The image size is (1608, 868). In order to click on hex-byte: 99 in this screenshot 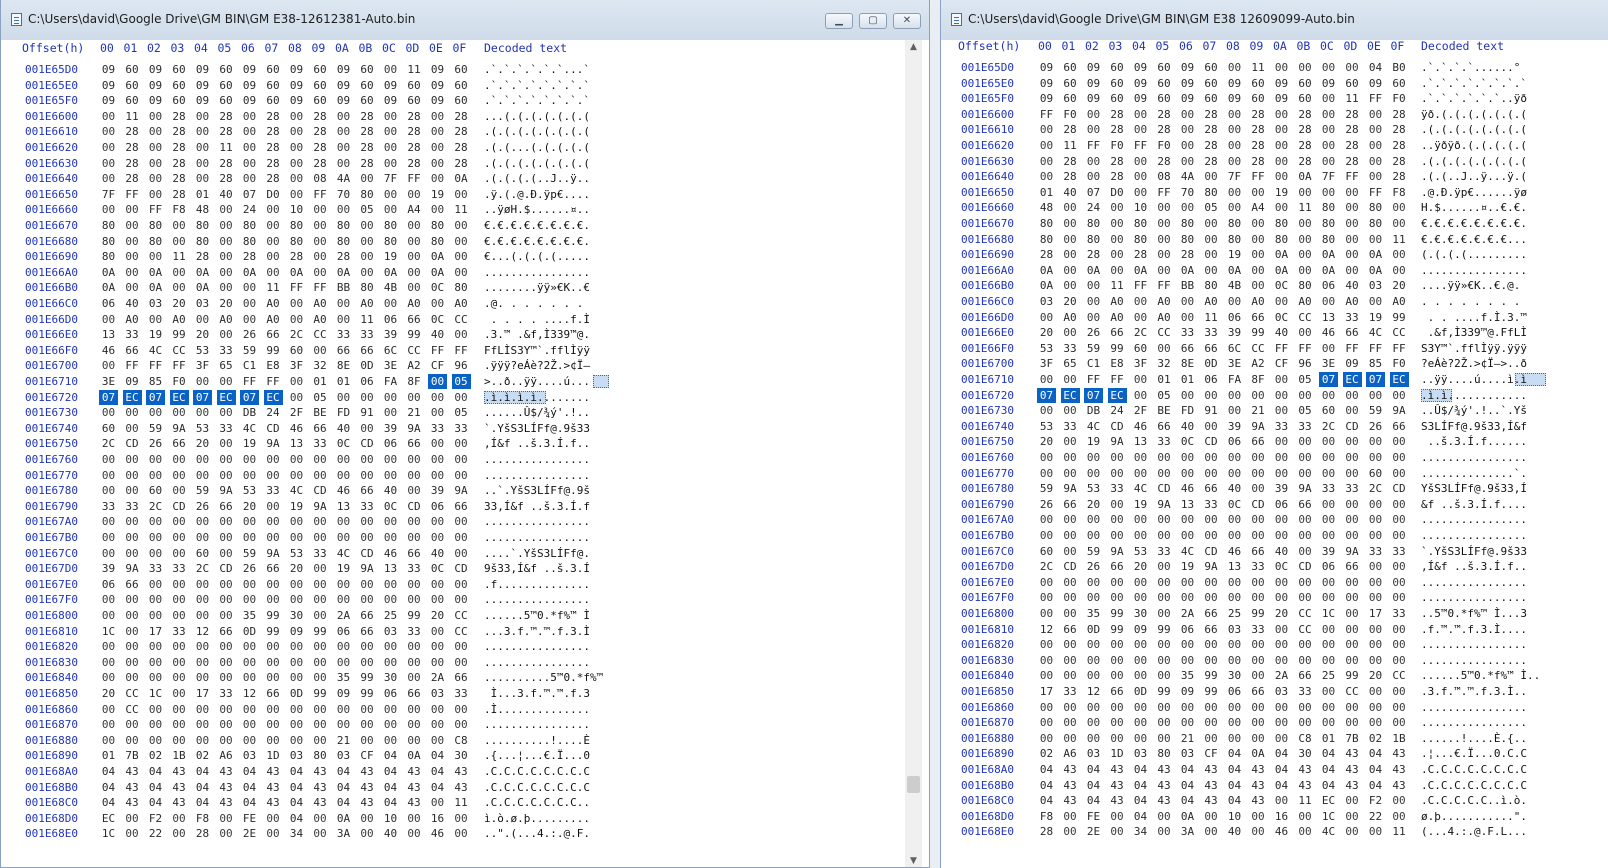, I will do `click(1211, 691)`.